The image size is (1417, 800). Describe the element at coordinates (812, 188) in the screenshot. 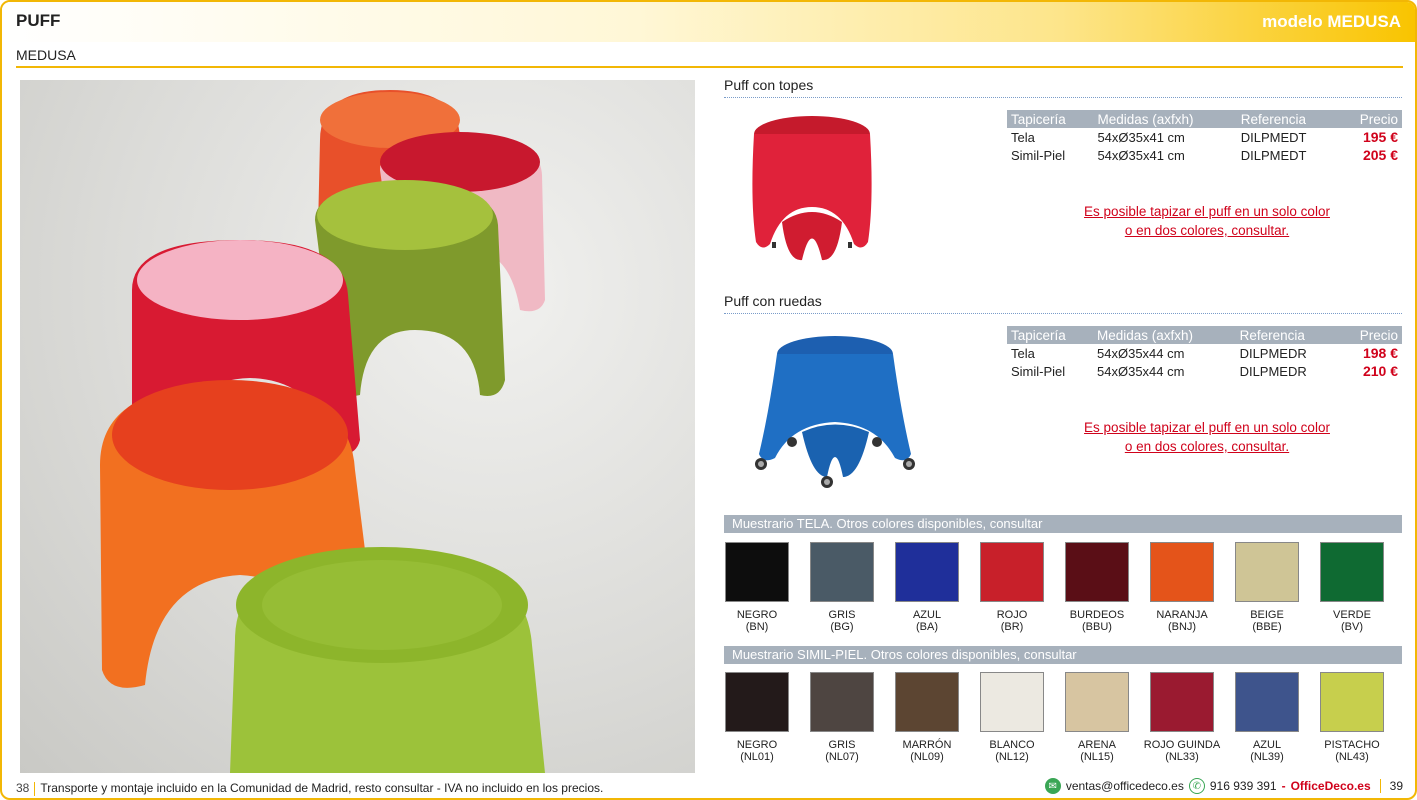

I see `puff-topes-image` at that location.